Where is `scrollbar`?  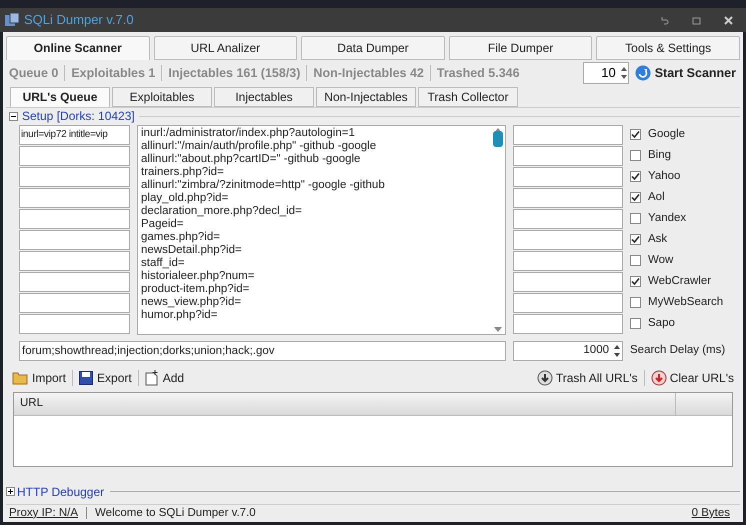 scrollbar is located at coordinates (498, 230).